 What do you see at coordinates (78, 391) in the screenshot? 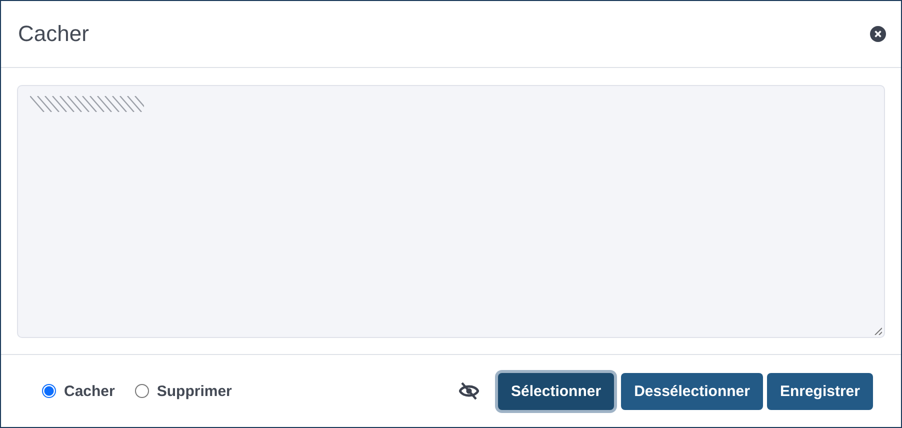
I see `radio-option: Cacher` at bounding box center [78, 391].